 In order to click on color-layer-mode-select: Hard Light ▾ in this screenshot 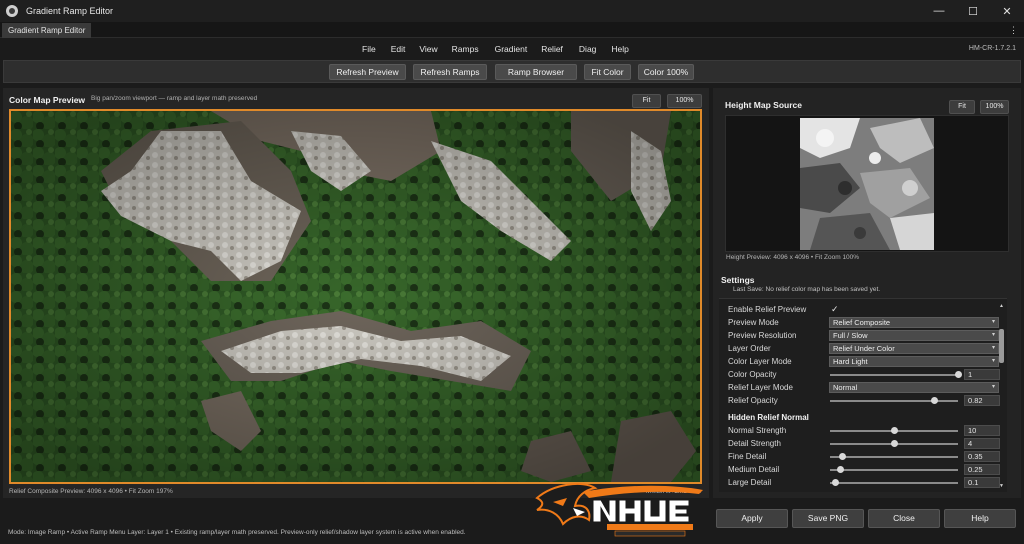, I will do `click(914, 361)`.